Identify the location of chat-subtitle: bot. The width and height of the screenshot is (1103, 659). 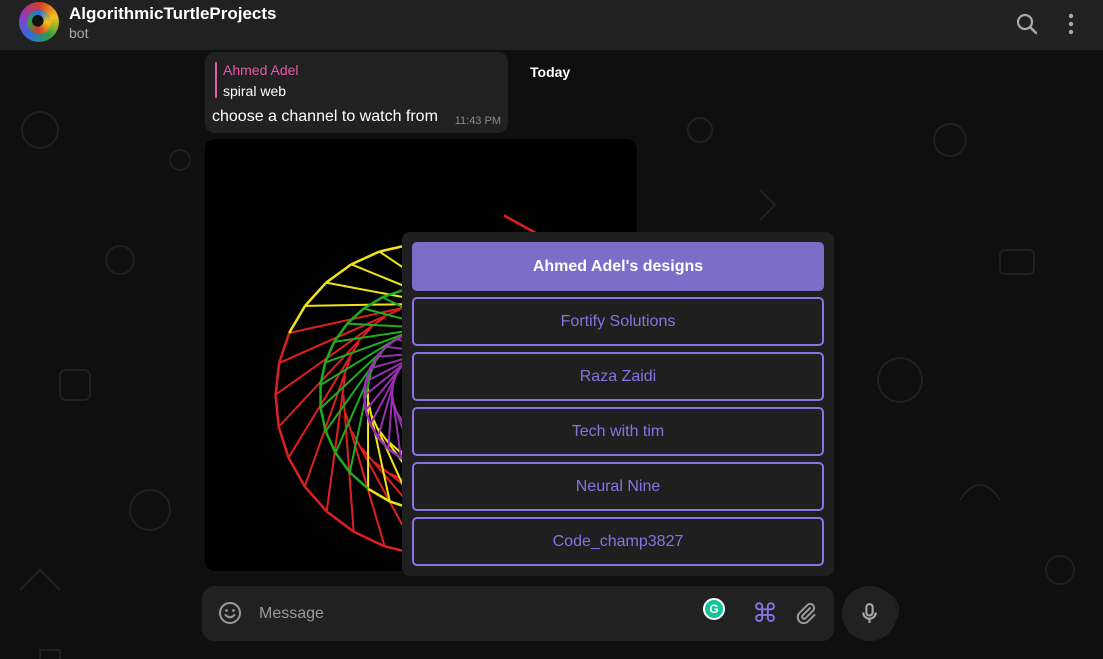
(79, 33).